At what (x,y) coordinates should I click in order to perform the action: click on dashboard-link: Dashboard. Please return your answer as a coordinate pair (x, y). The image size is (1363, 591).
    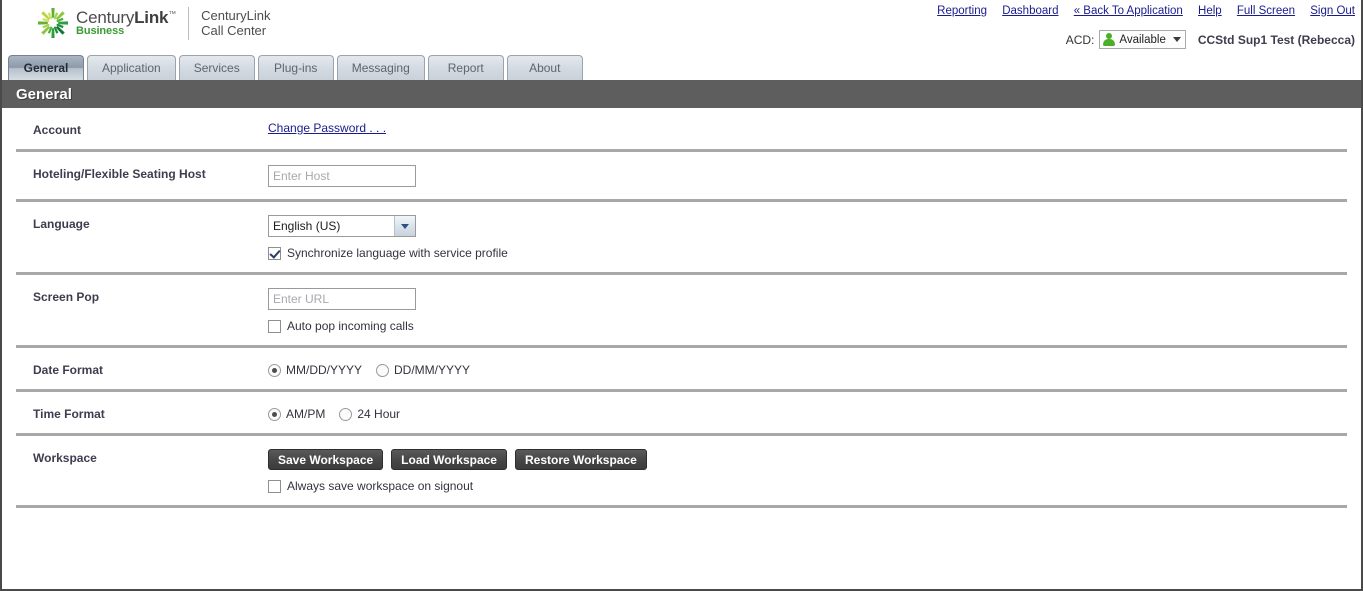
    Looking at the image, I should click on (1030, 11).